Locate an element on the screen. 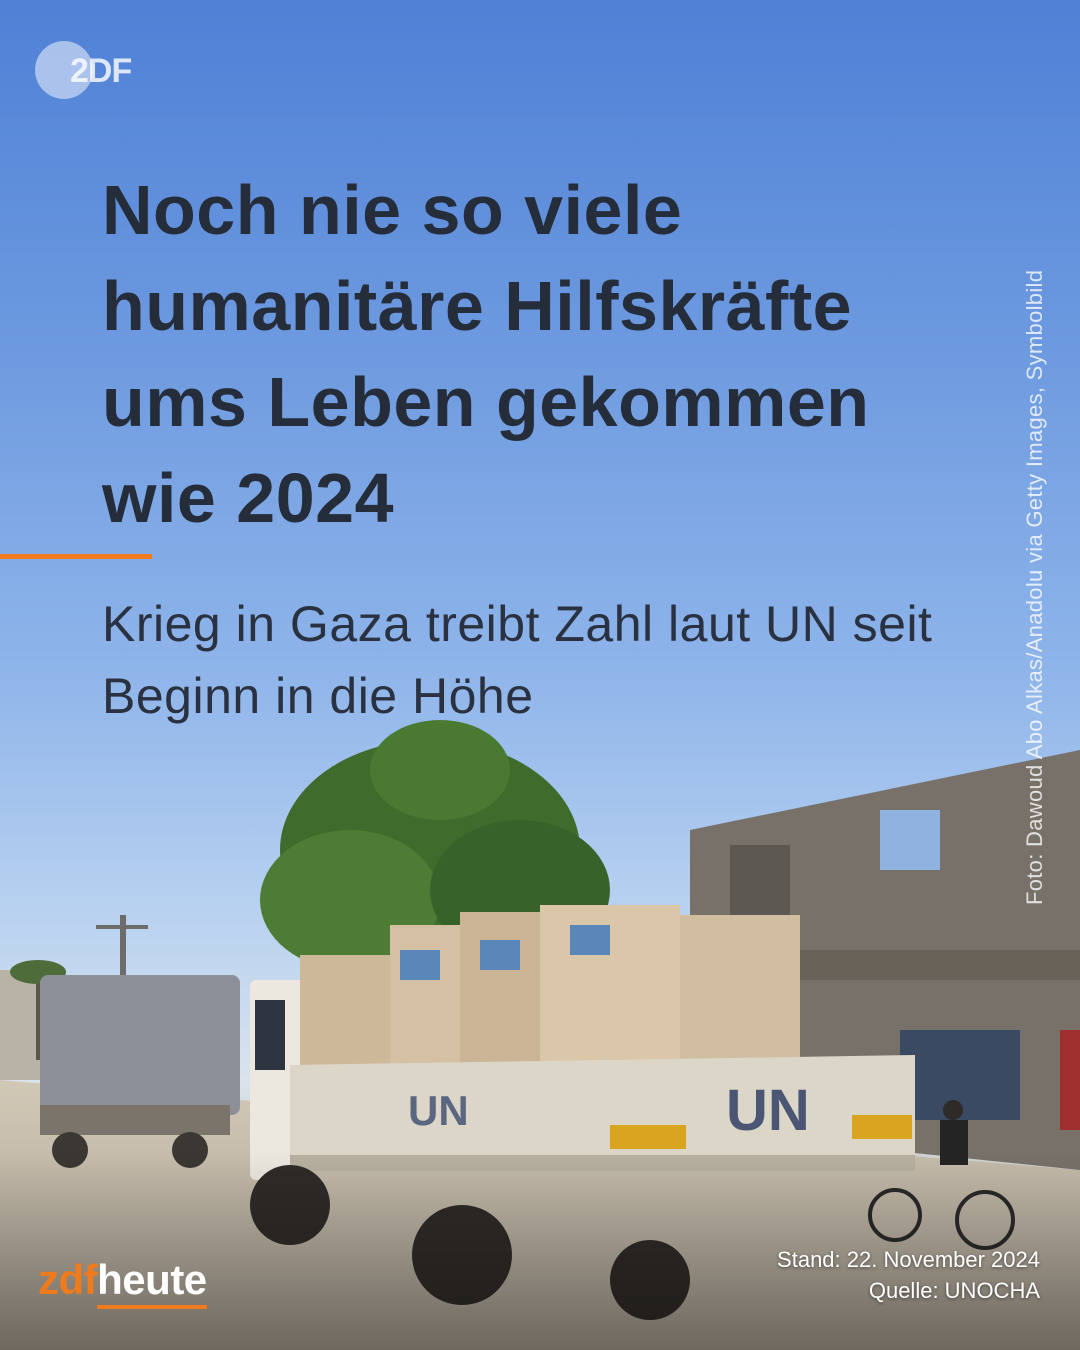 The width and height of the screenshot is (1080, 1350). brand-zdf: zdf is located at coordinates (68, 1279).